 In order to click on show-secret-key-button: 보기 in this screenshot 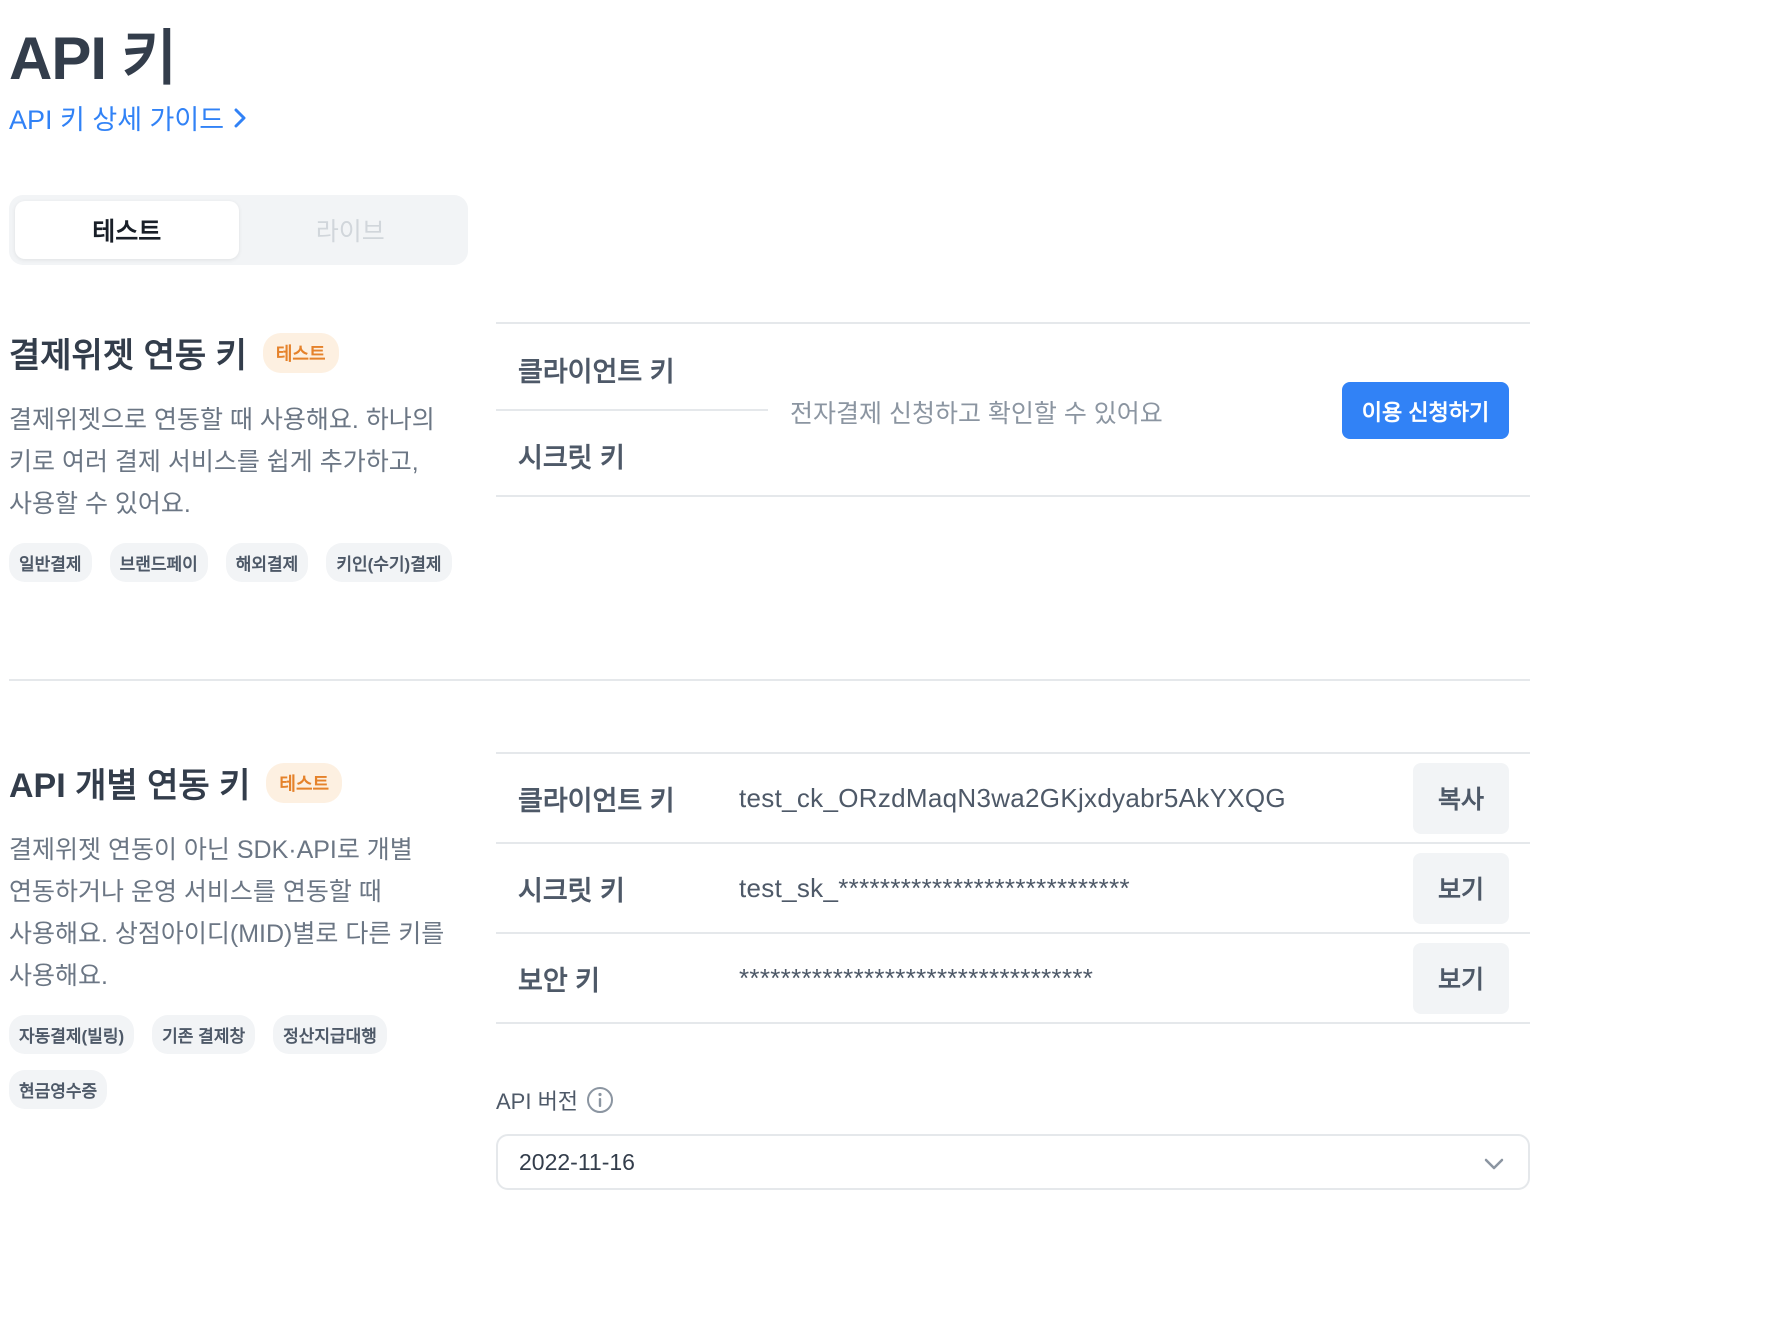, I will do `click(1461, 888)`.